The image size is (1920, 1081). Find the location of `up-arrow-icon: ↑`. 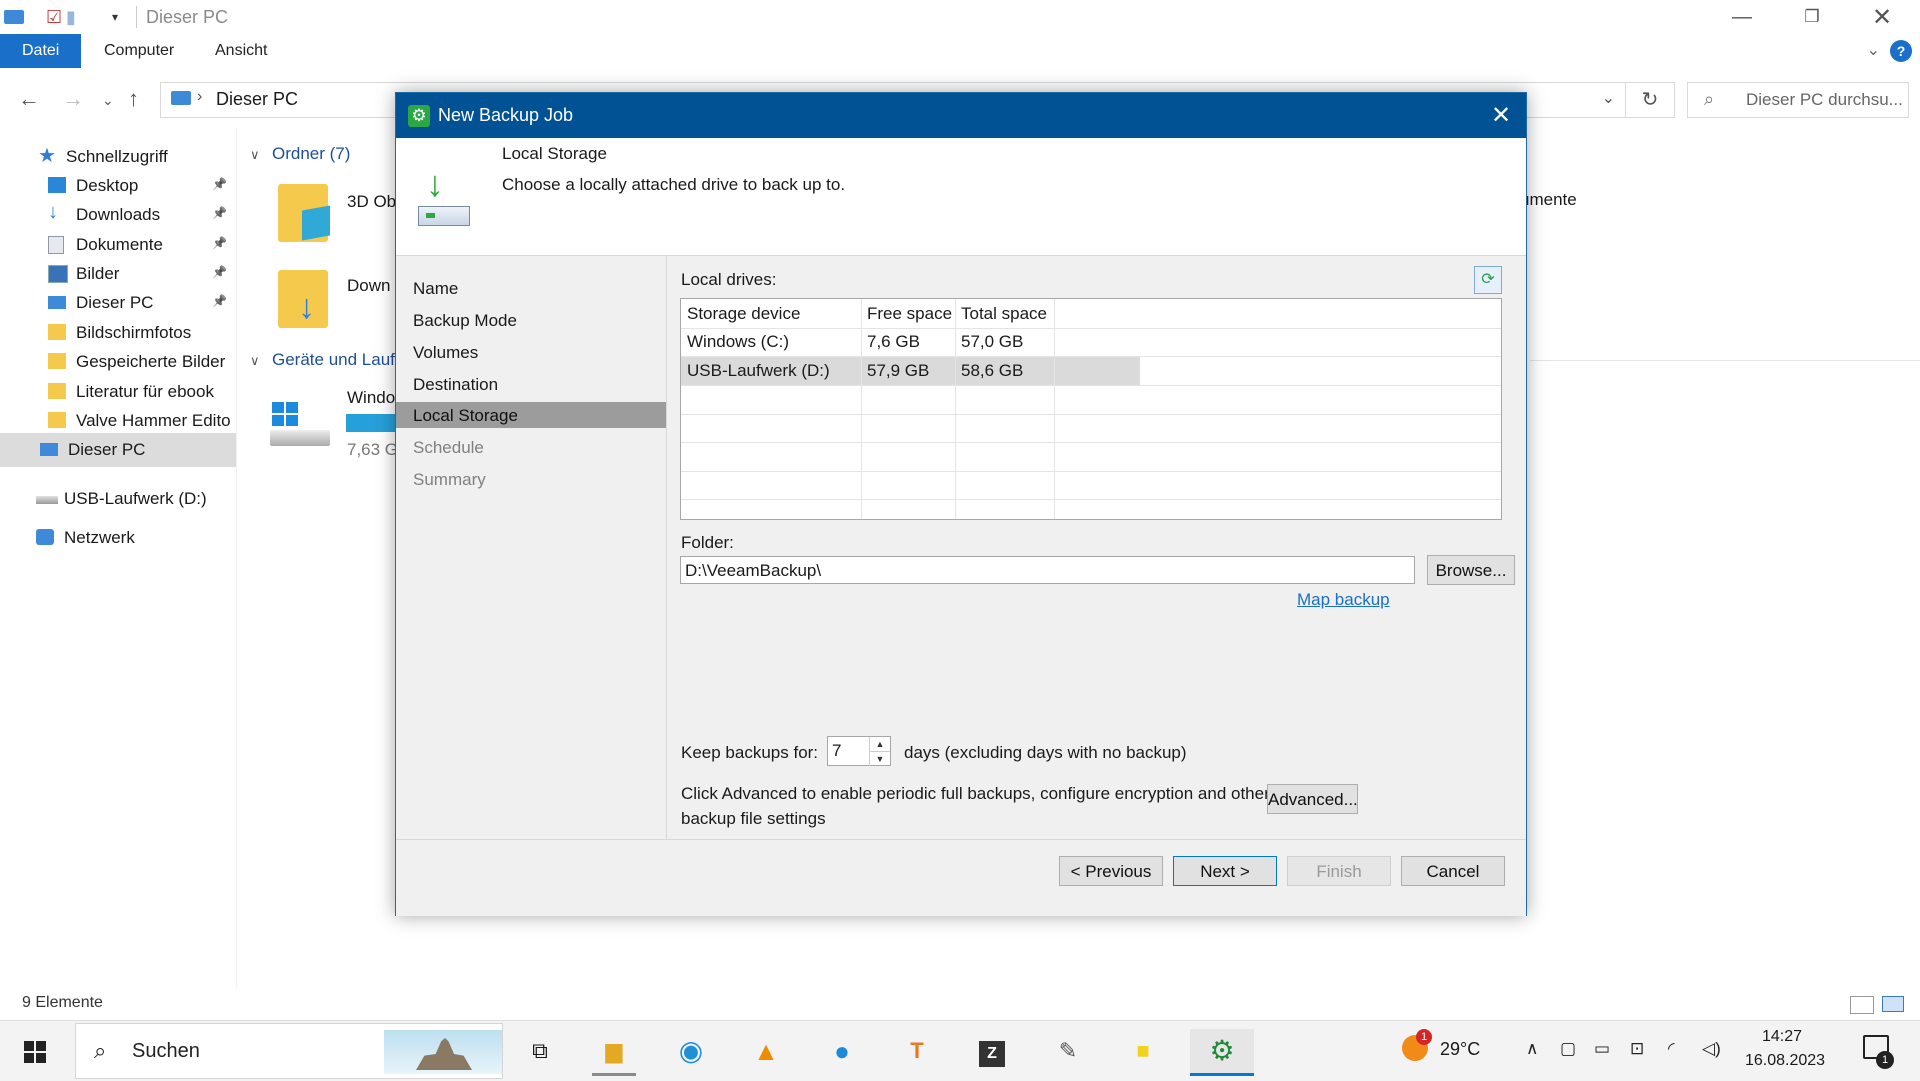

up-arrow-icon: ↑ is located at coordinates (133, 99).